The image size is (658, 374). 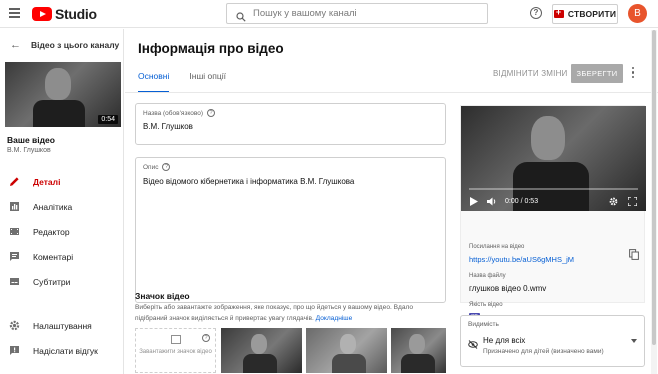 I want to click on video-duration: 0:54, so click(x=108, y=119).